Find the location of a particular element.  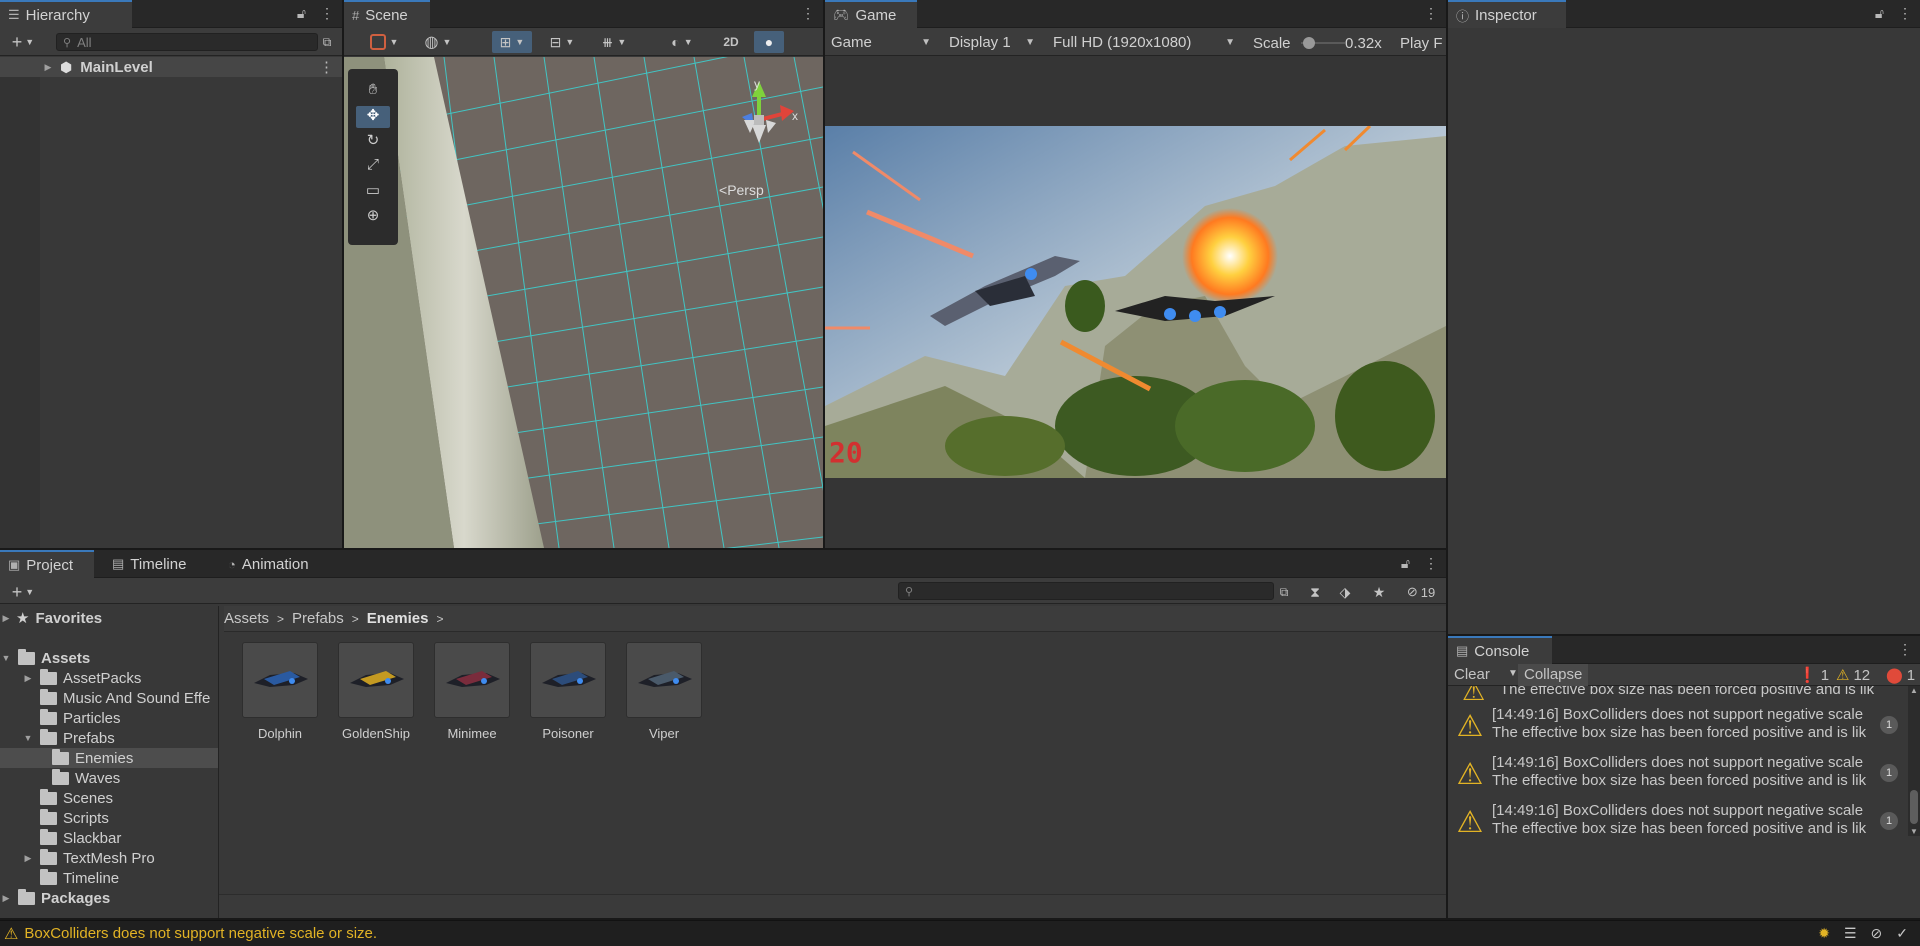

tree-item-prefabs: ▼ Prefabs is located at coordinates (109, 738).